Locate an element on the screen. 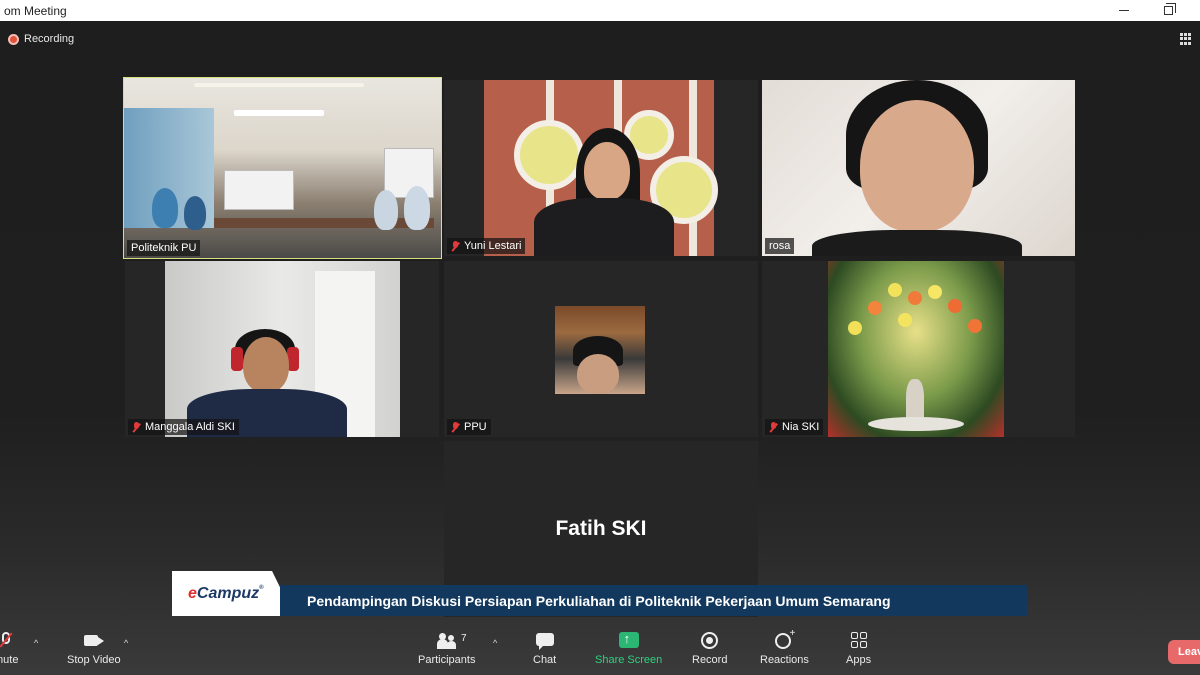 The height and width of the screenshot is (675, 1200). chat-icon is located at coordinates (545, 641).